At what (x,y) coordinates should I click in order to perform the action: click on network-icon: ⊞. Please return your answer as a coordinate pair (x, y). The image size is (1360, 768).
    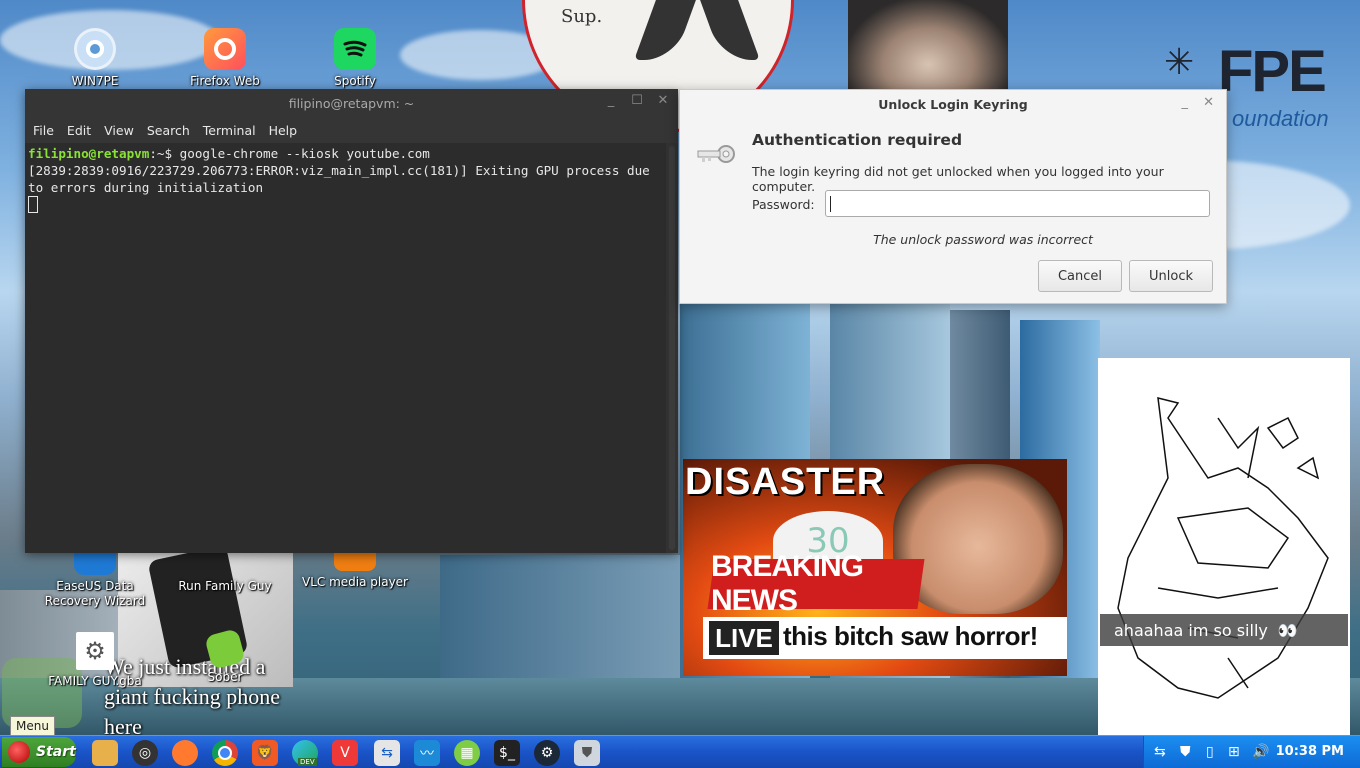
    Looking at the image, I should click on (1234, 752).